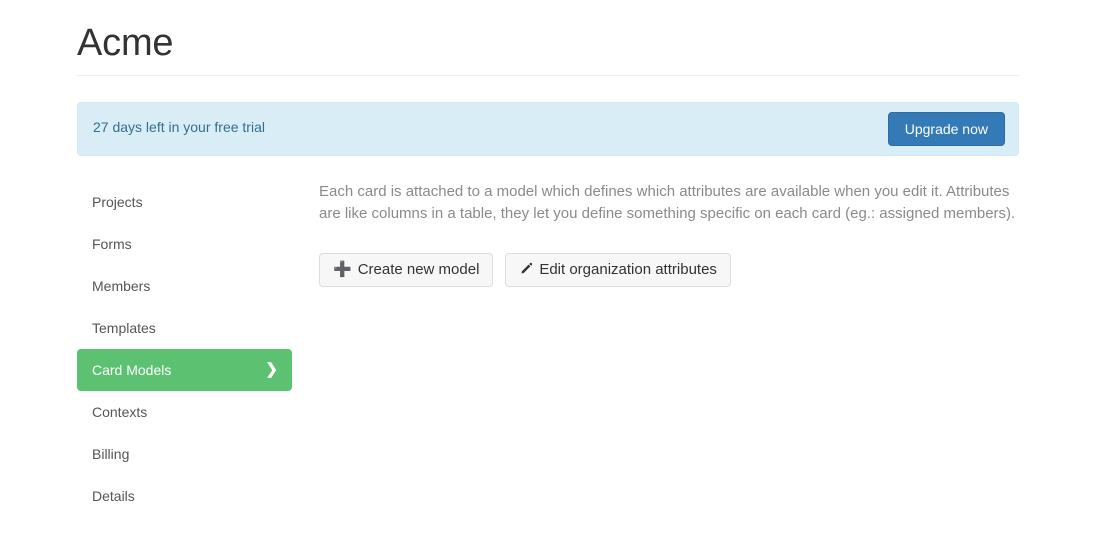  I want to click on sidebar-item-label: Contexts, so click(120, 411).